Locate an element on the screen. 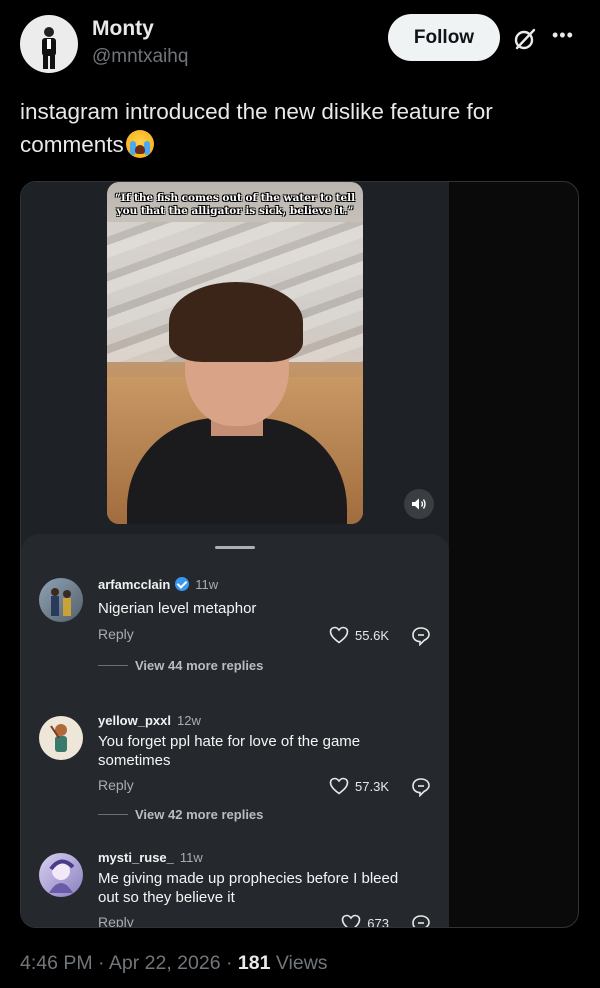 Image resolution: width=600 pixels, height=988 pixels. tweet-time: 4:46 PM is located at coordinates (56, 963).